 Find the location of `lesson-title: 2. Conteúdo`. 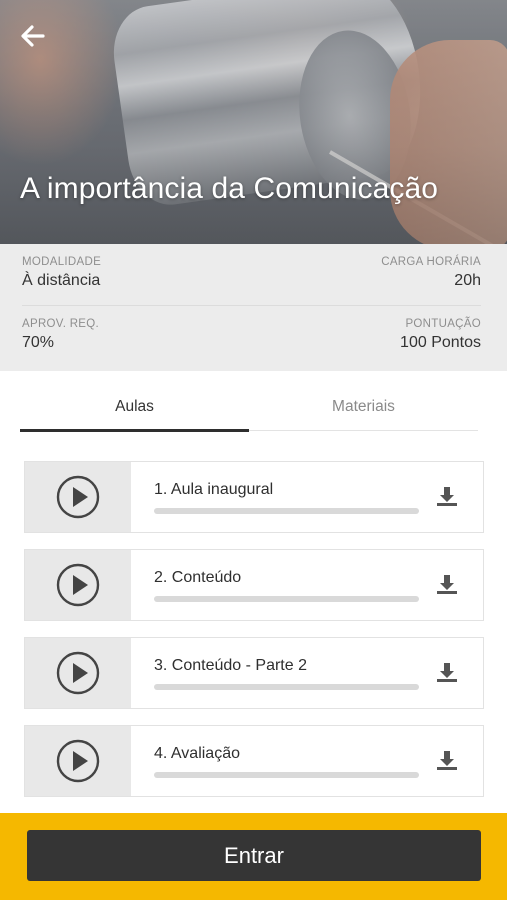

lesson-title: 2. Conteúdo is located at coordinates (198, 577).